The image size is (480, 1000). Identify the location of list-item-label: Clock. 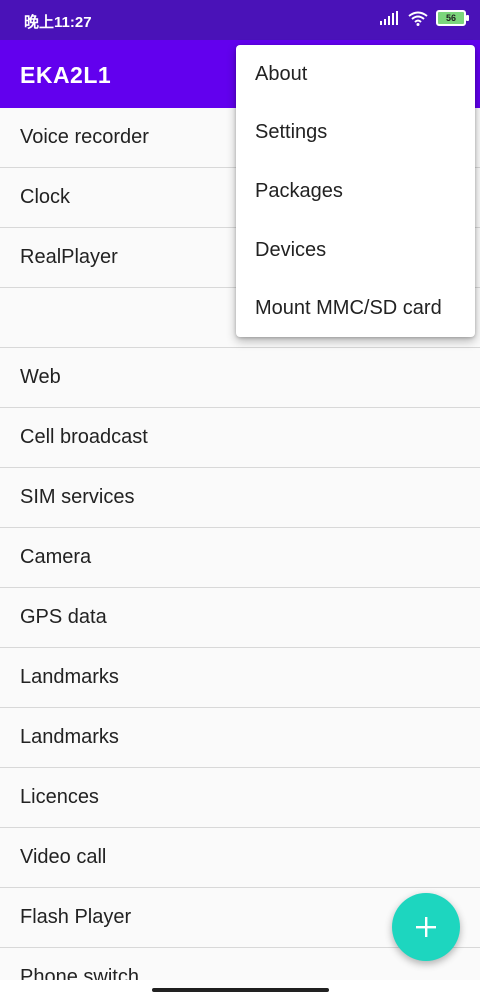
(45, 197).